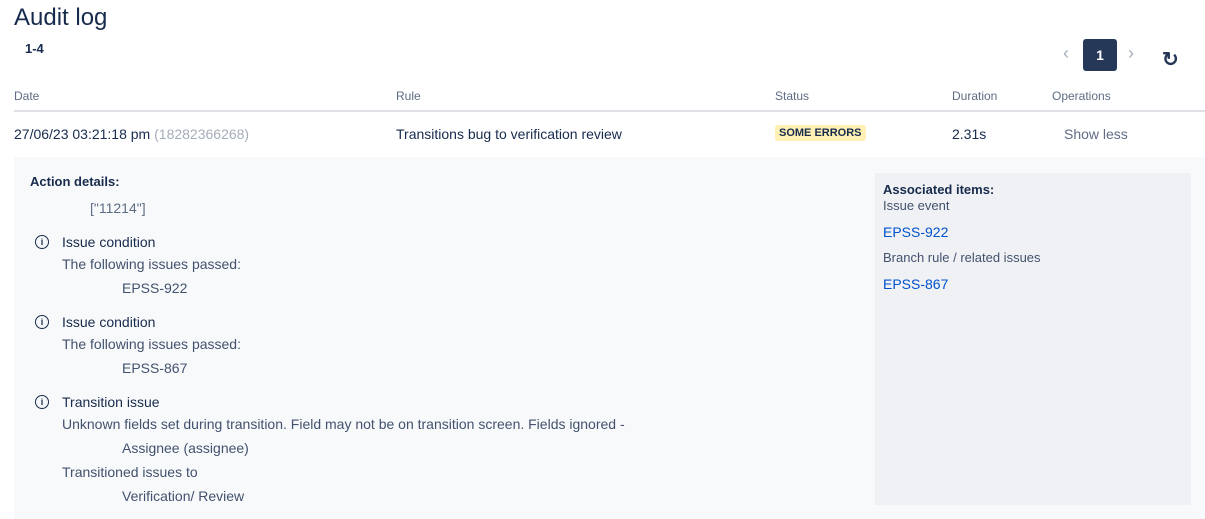 The image size is (1205, 519). What do you see at coordinates (111, 402) in the screenshot?
I see `item-title: Transition issue` at bounding box center [111, 402].